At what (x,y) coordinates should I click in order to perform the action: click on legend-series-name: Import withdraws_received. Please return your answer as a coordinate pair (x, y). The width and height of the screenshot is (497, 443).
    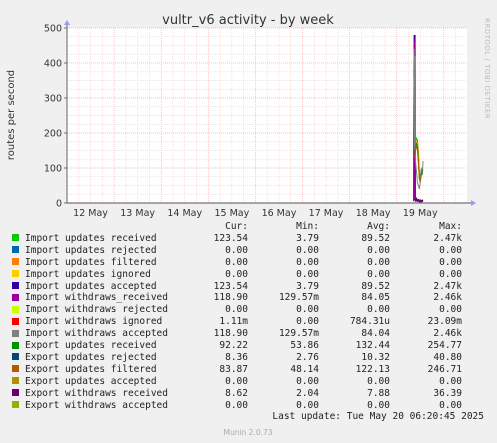
    Looking at the image, I should click on (96, 298).